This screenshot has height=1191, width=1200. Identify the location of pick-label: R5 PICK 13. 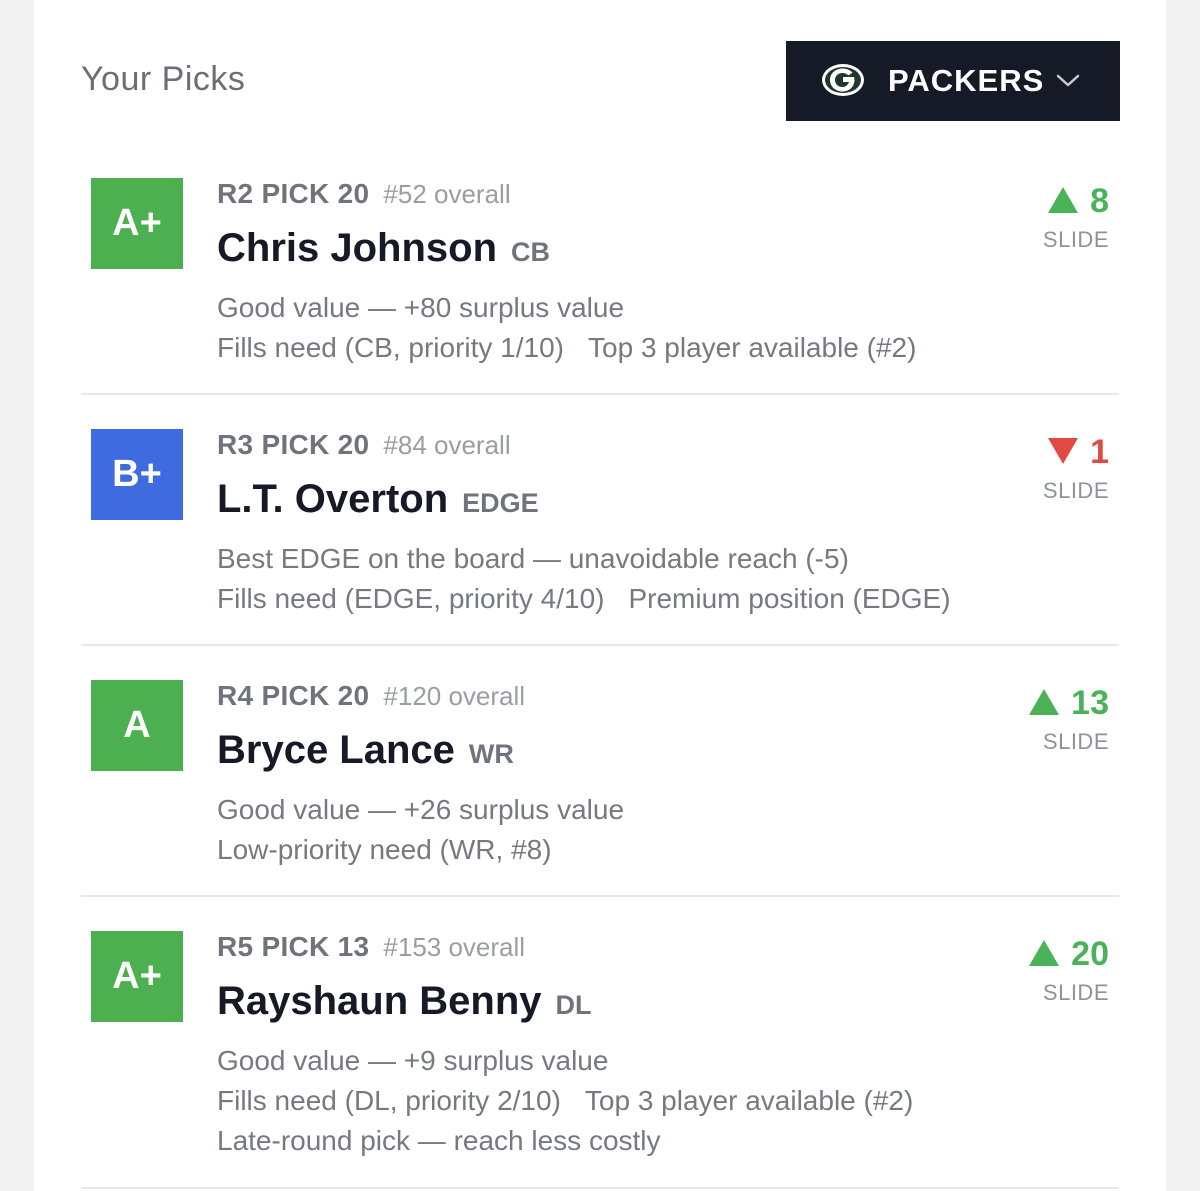
(293, 946).